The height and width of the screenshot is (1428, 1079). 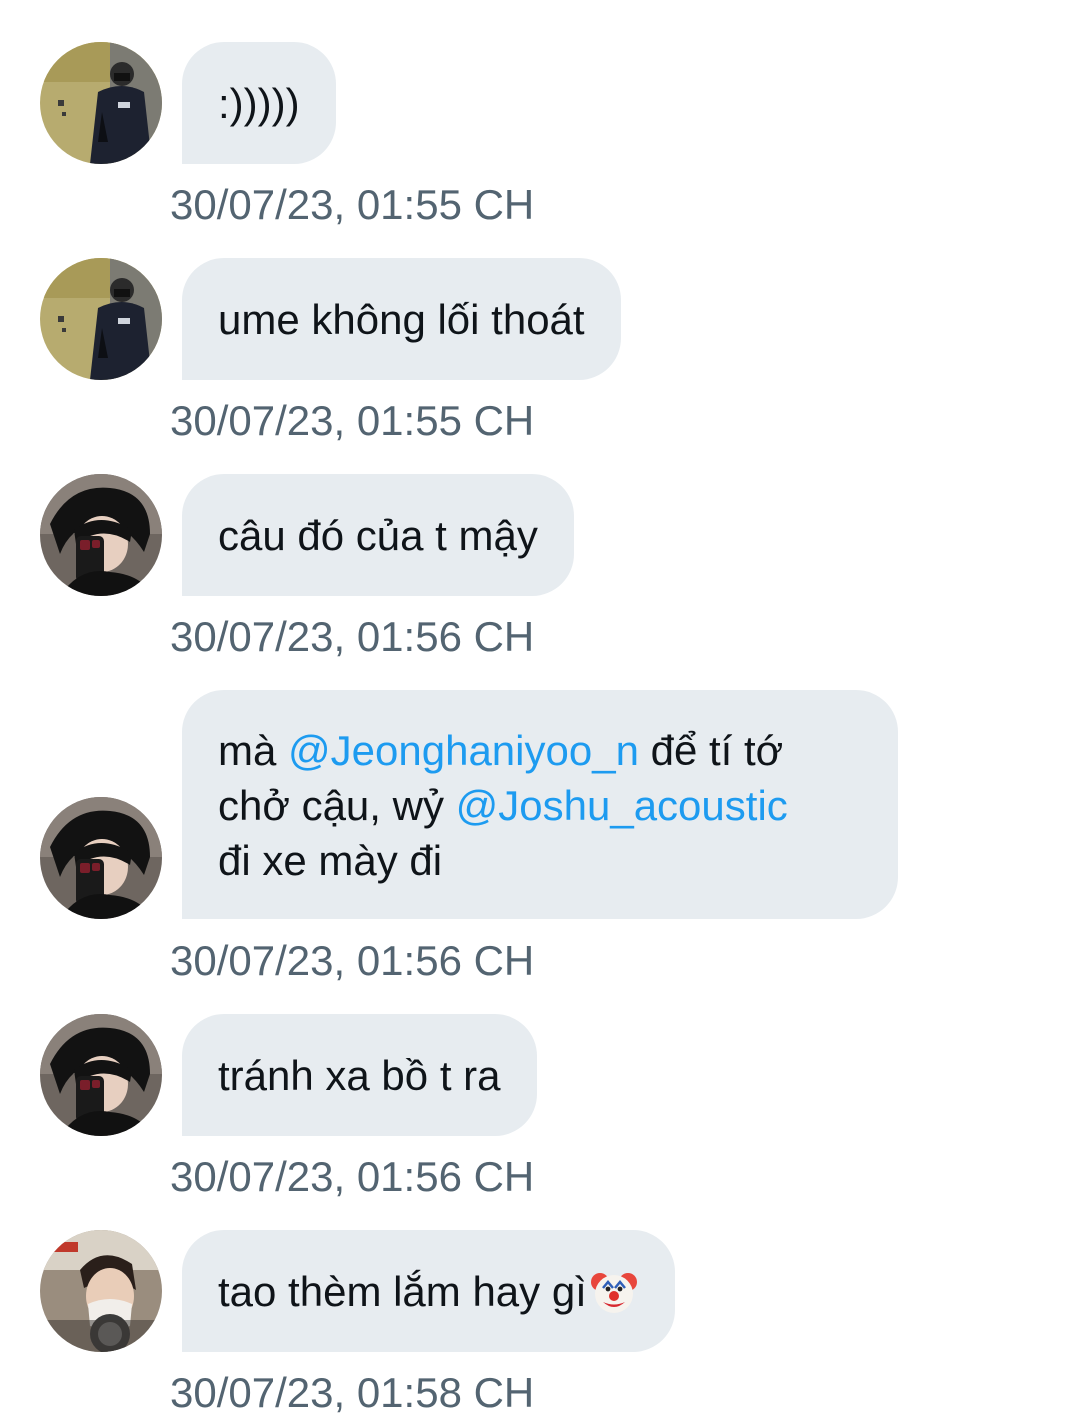 I want to click on message-text: :))))), so click(x=259, y=103).